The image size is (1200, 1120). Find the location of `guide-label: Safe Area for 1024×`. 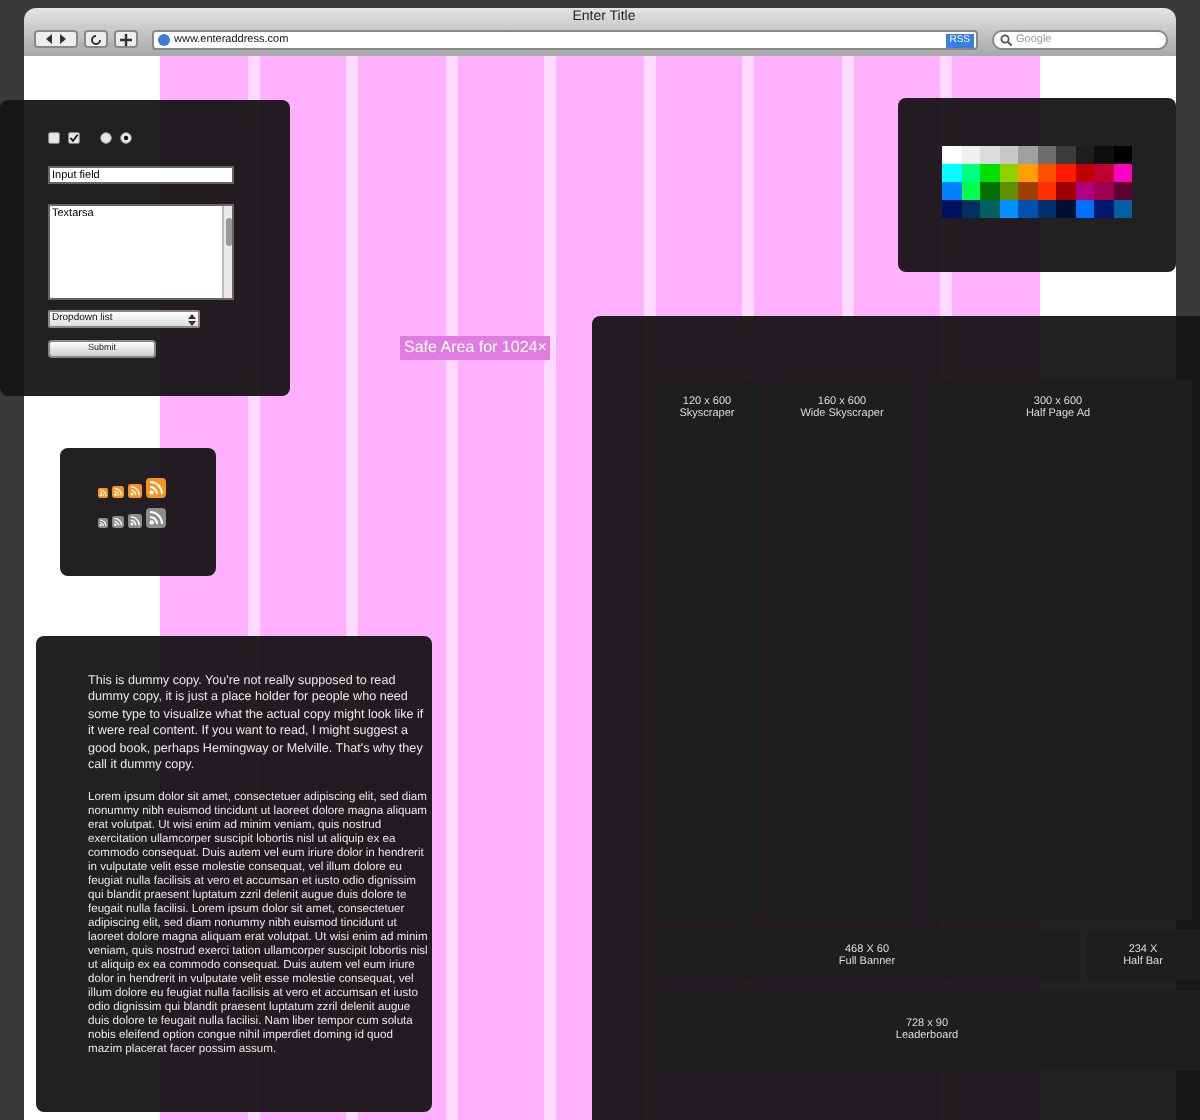

guide-label: Safe Area for 1024× is located at coordinates (475, 348).